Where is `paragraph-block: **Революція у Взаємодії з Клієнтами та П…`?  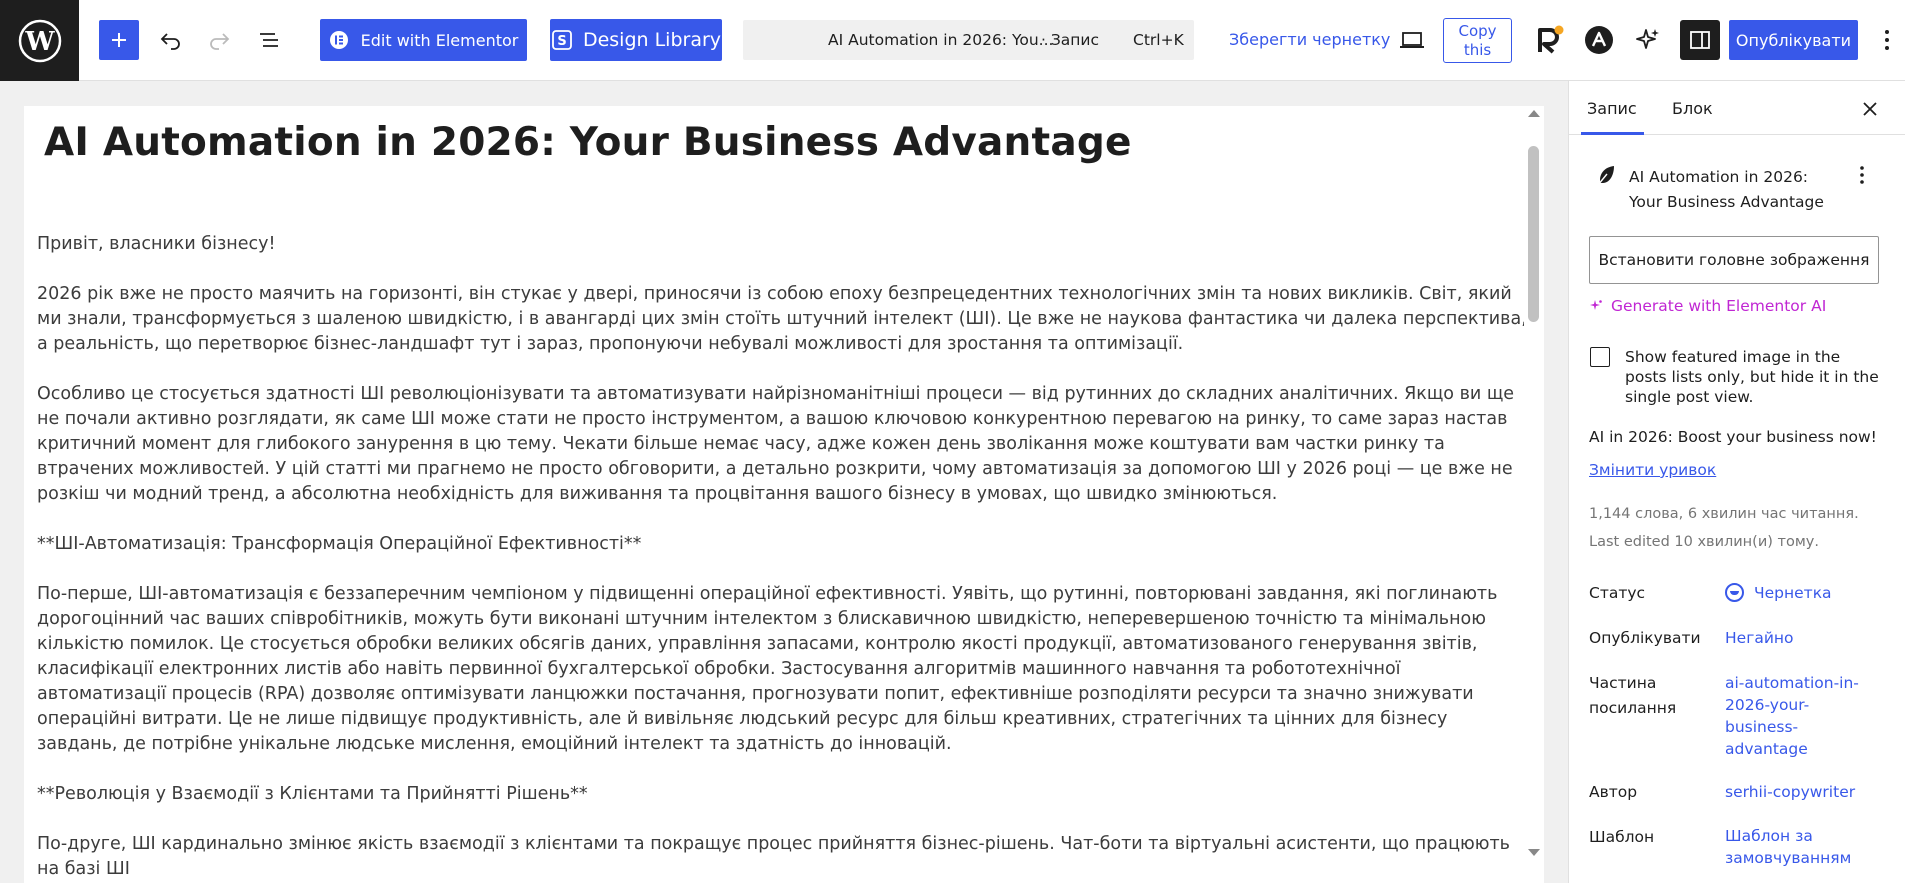 paragraph-block: **Революція у Взаємодії з Клієнтами та П… is located at coordinates (780, 794).